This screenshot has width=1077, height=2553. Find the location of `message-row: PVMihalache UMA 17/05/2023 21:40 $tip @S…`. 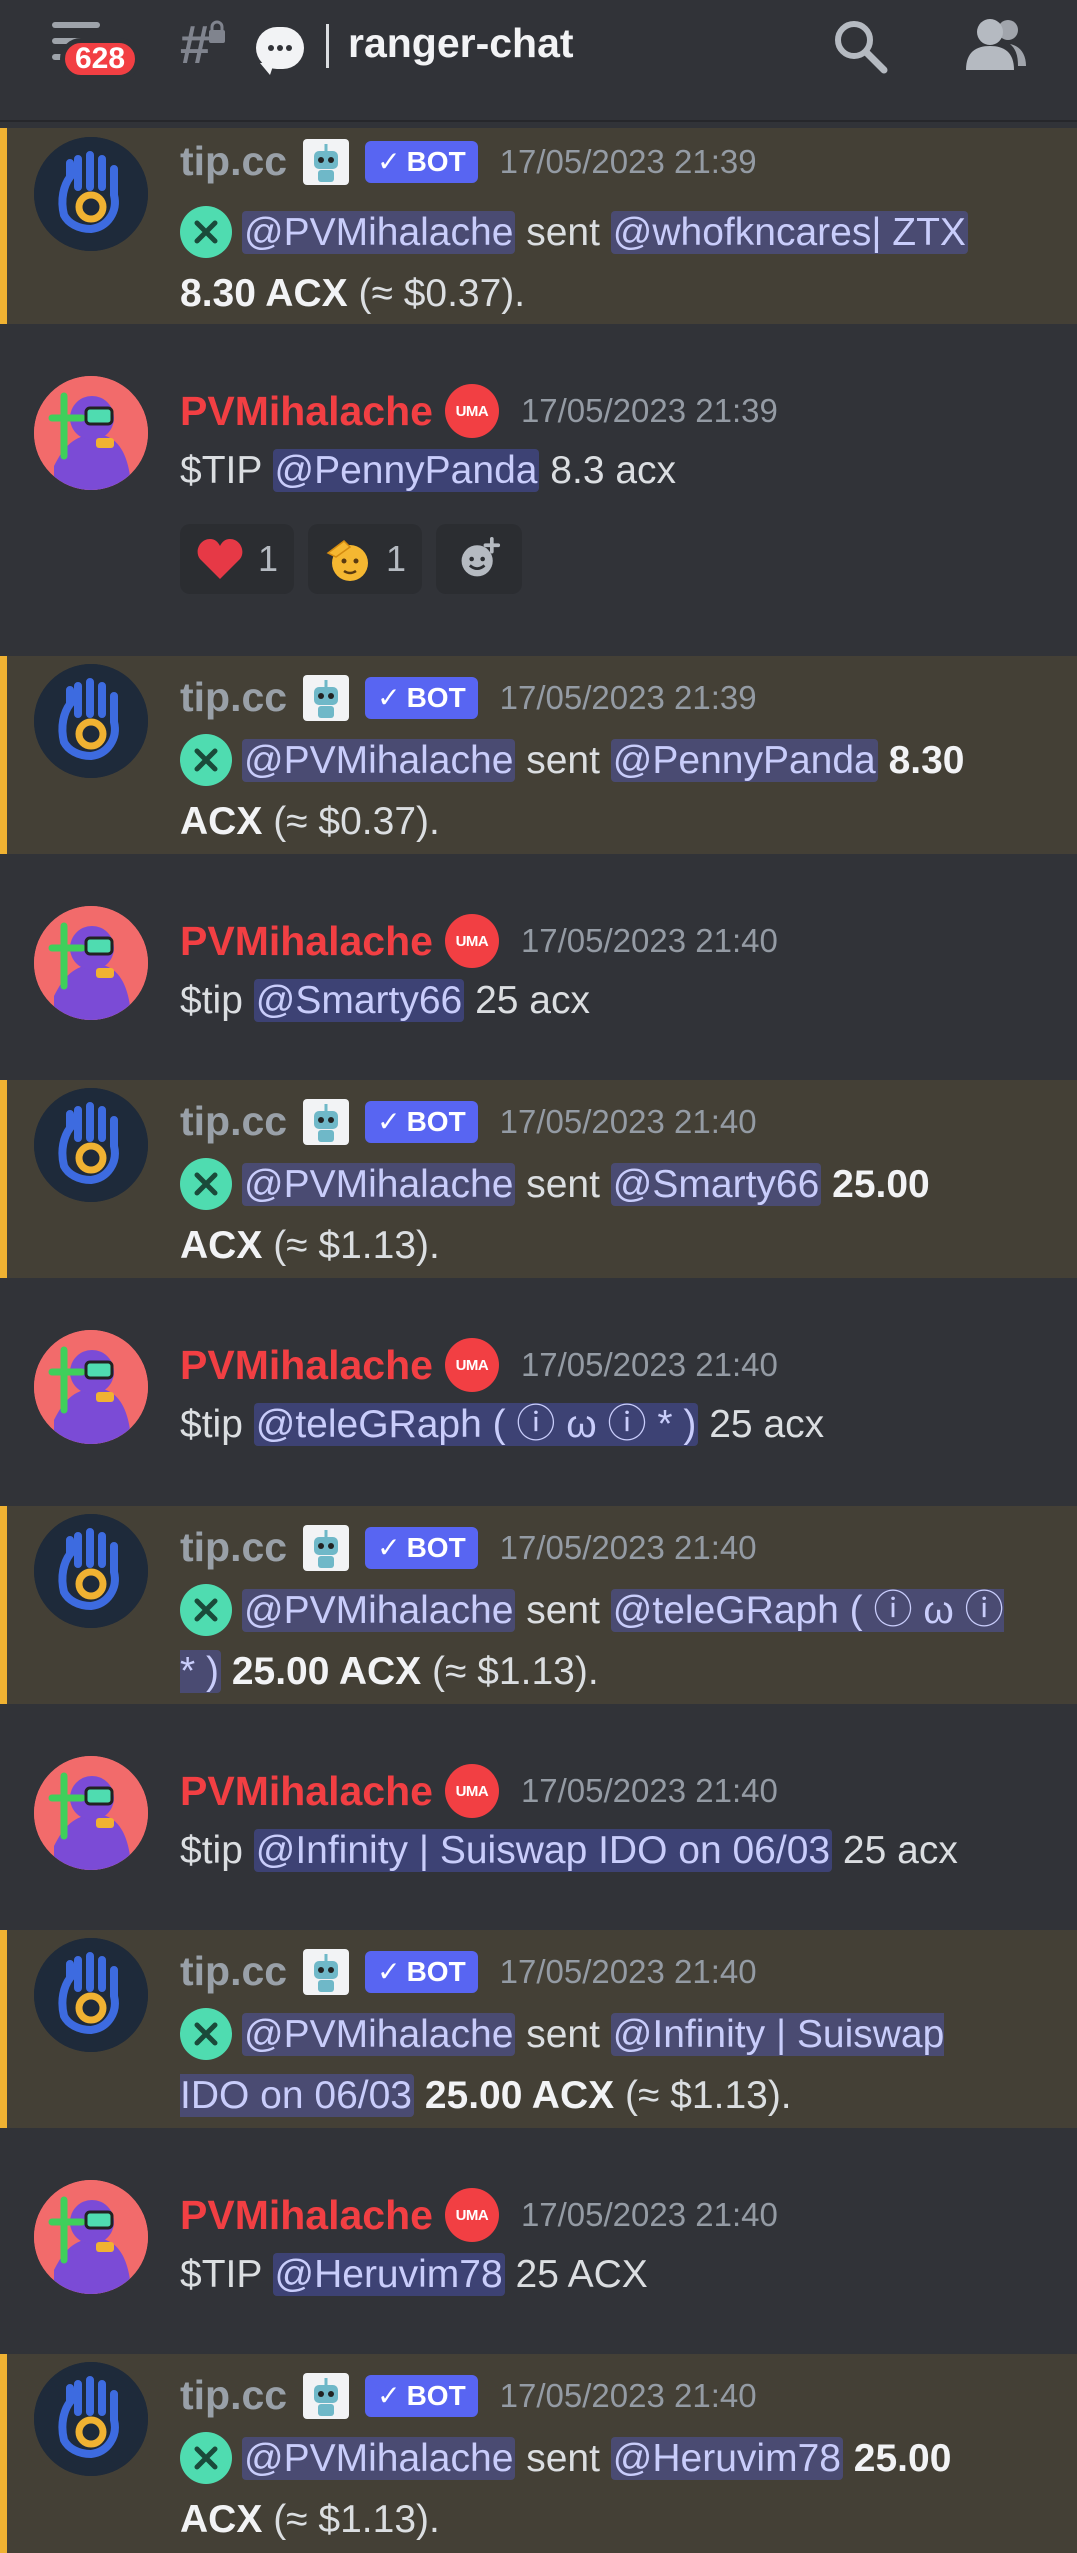

message-row: PVMihalache UMA 17/05/2023 21:40 $tip @S… is located at coordinates (538, 967).